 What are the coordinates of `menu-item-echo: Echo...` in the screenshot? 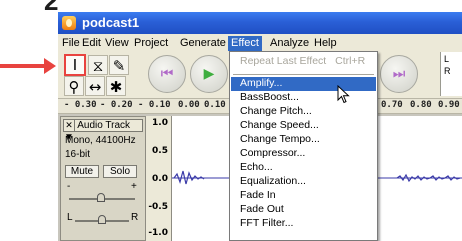 It's located at (303, 168).